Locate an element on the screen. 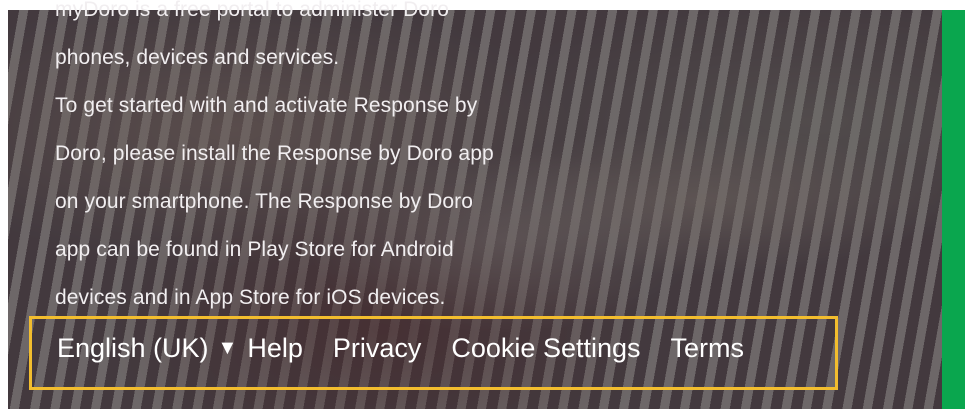 This screenshot has height=409, width=965. privacy-link: Privacy is located at coordinates (377, 348).